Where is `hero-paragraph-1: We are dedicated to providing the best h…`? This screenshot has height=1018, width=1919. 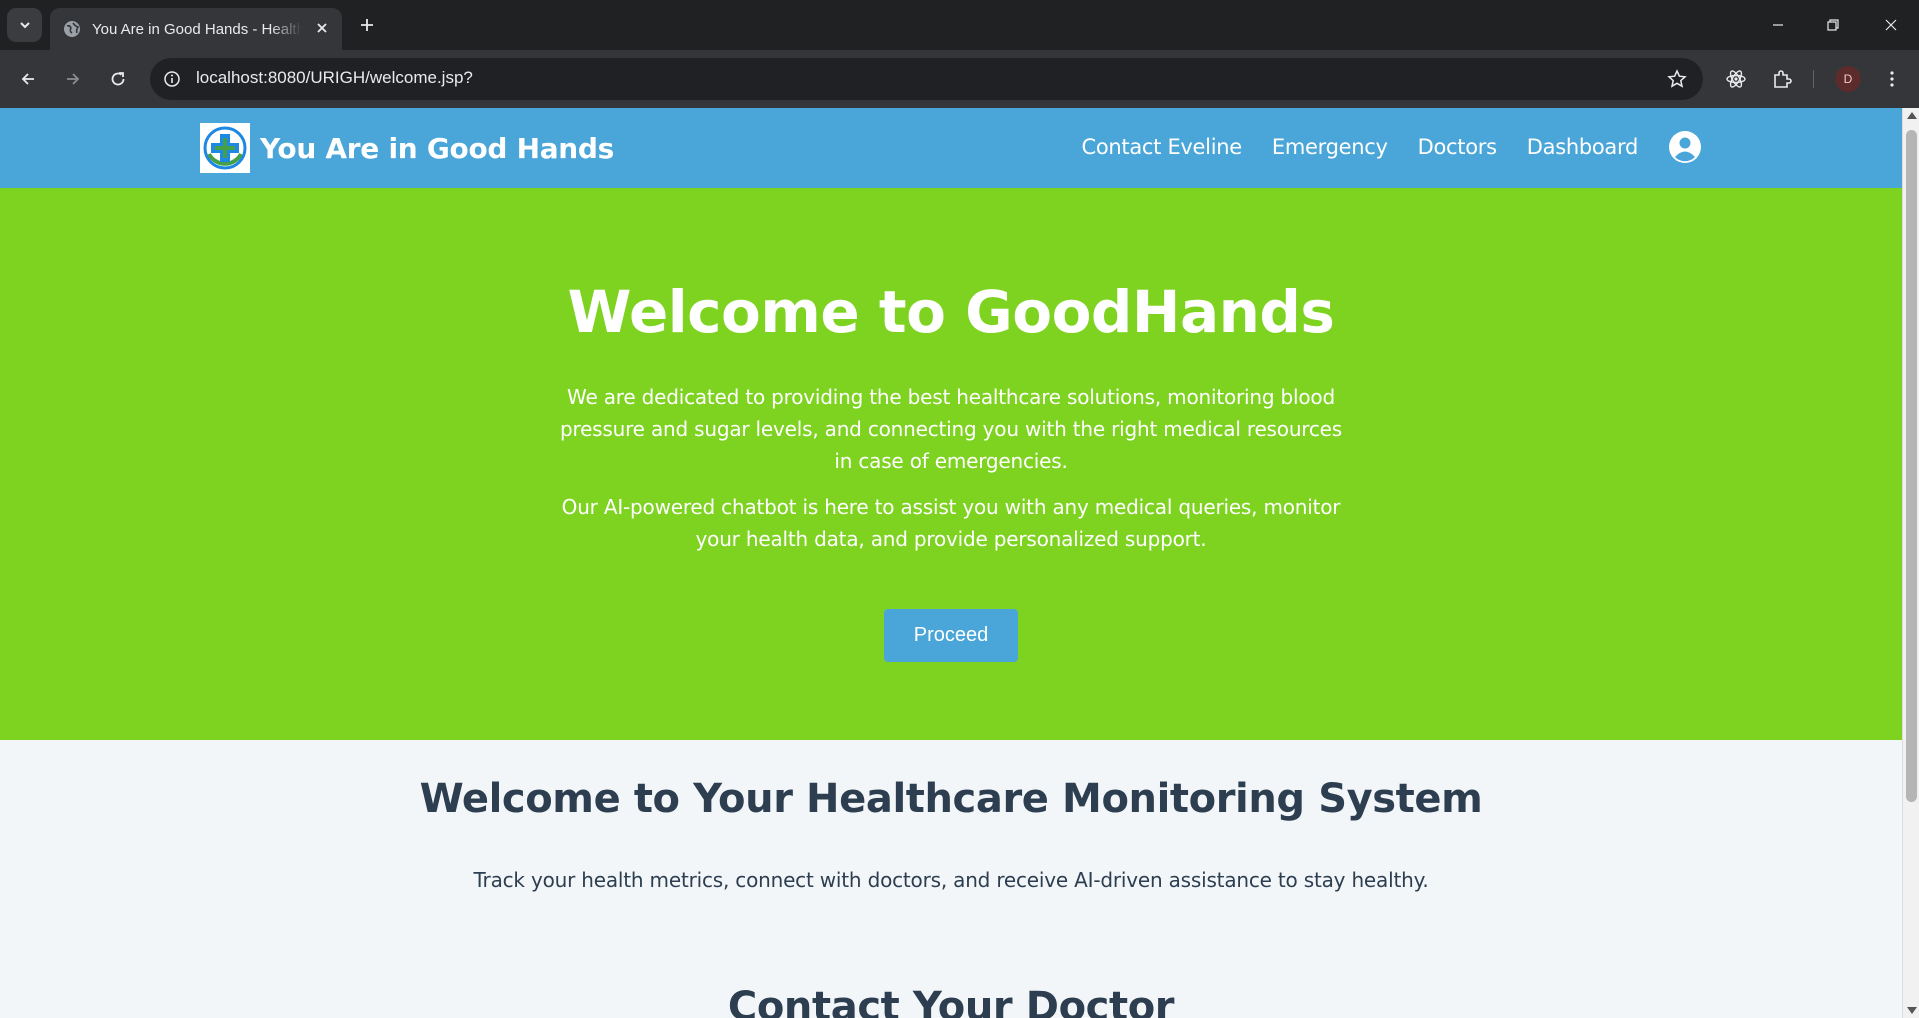
hero-paragraph-1: We are dedicated to providing the best h… is located at coordinates (951, 429).